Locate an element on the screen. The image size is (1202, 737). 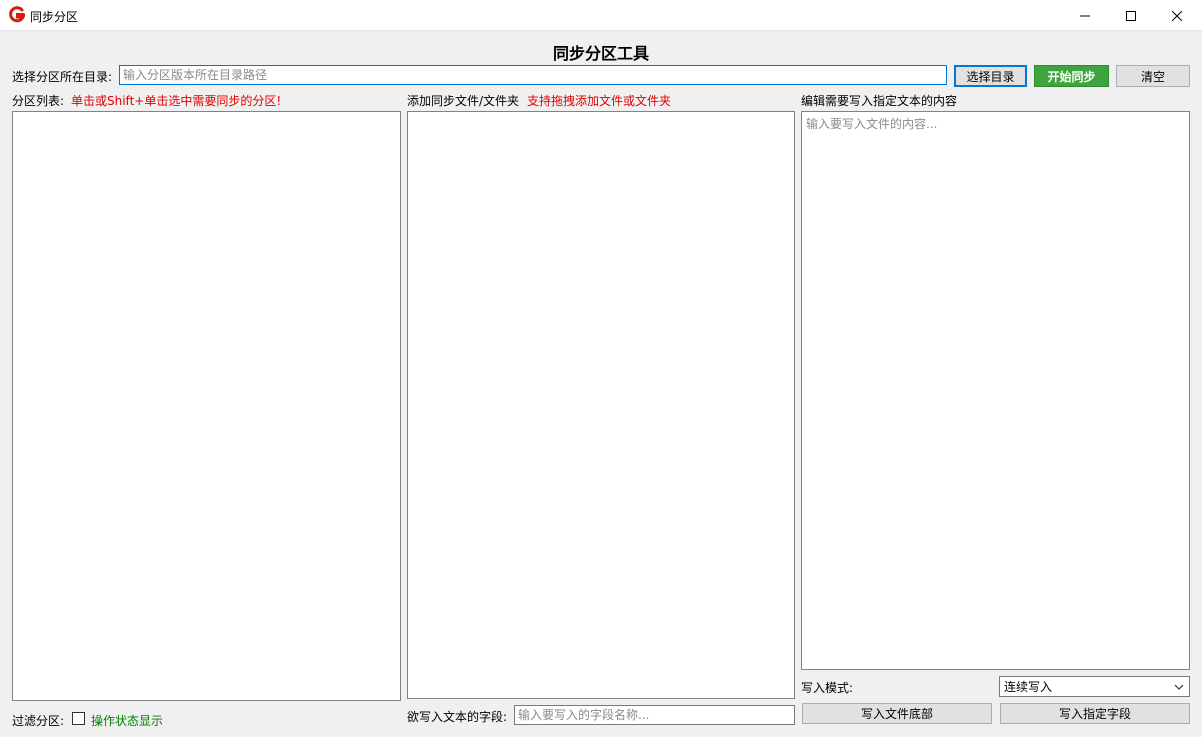
content-editor-label: 编辑需要写入指定文本的内容 is located at coordinates (879, 101).